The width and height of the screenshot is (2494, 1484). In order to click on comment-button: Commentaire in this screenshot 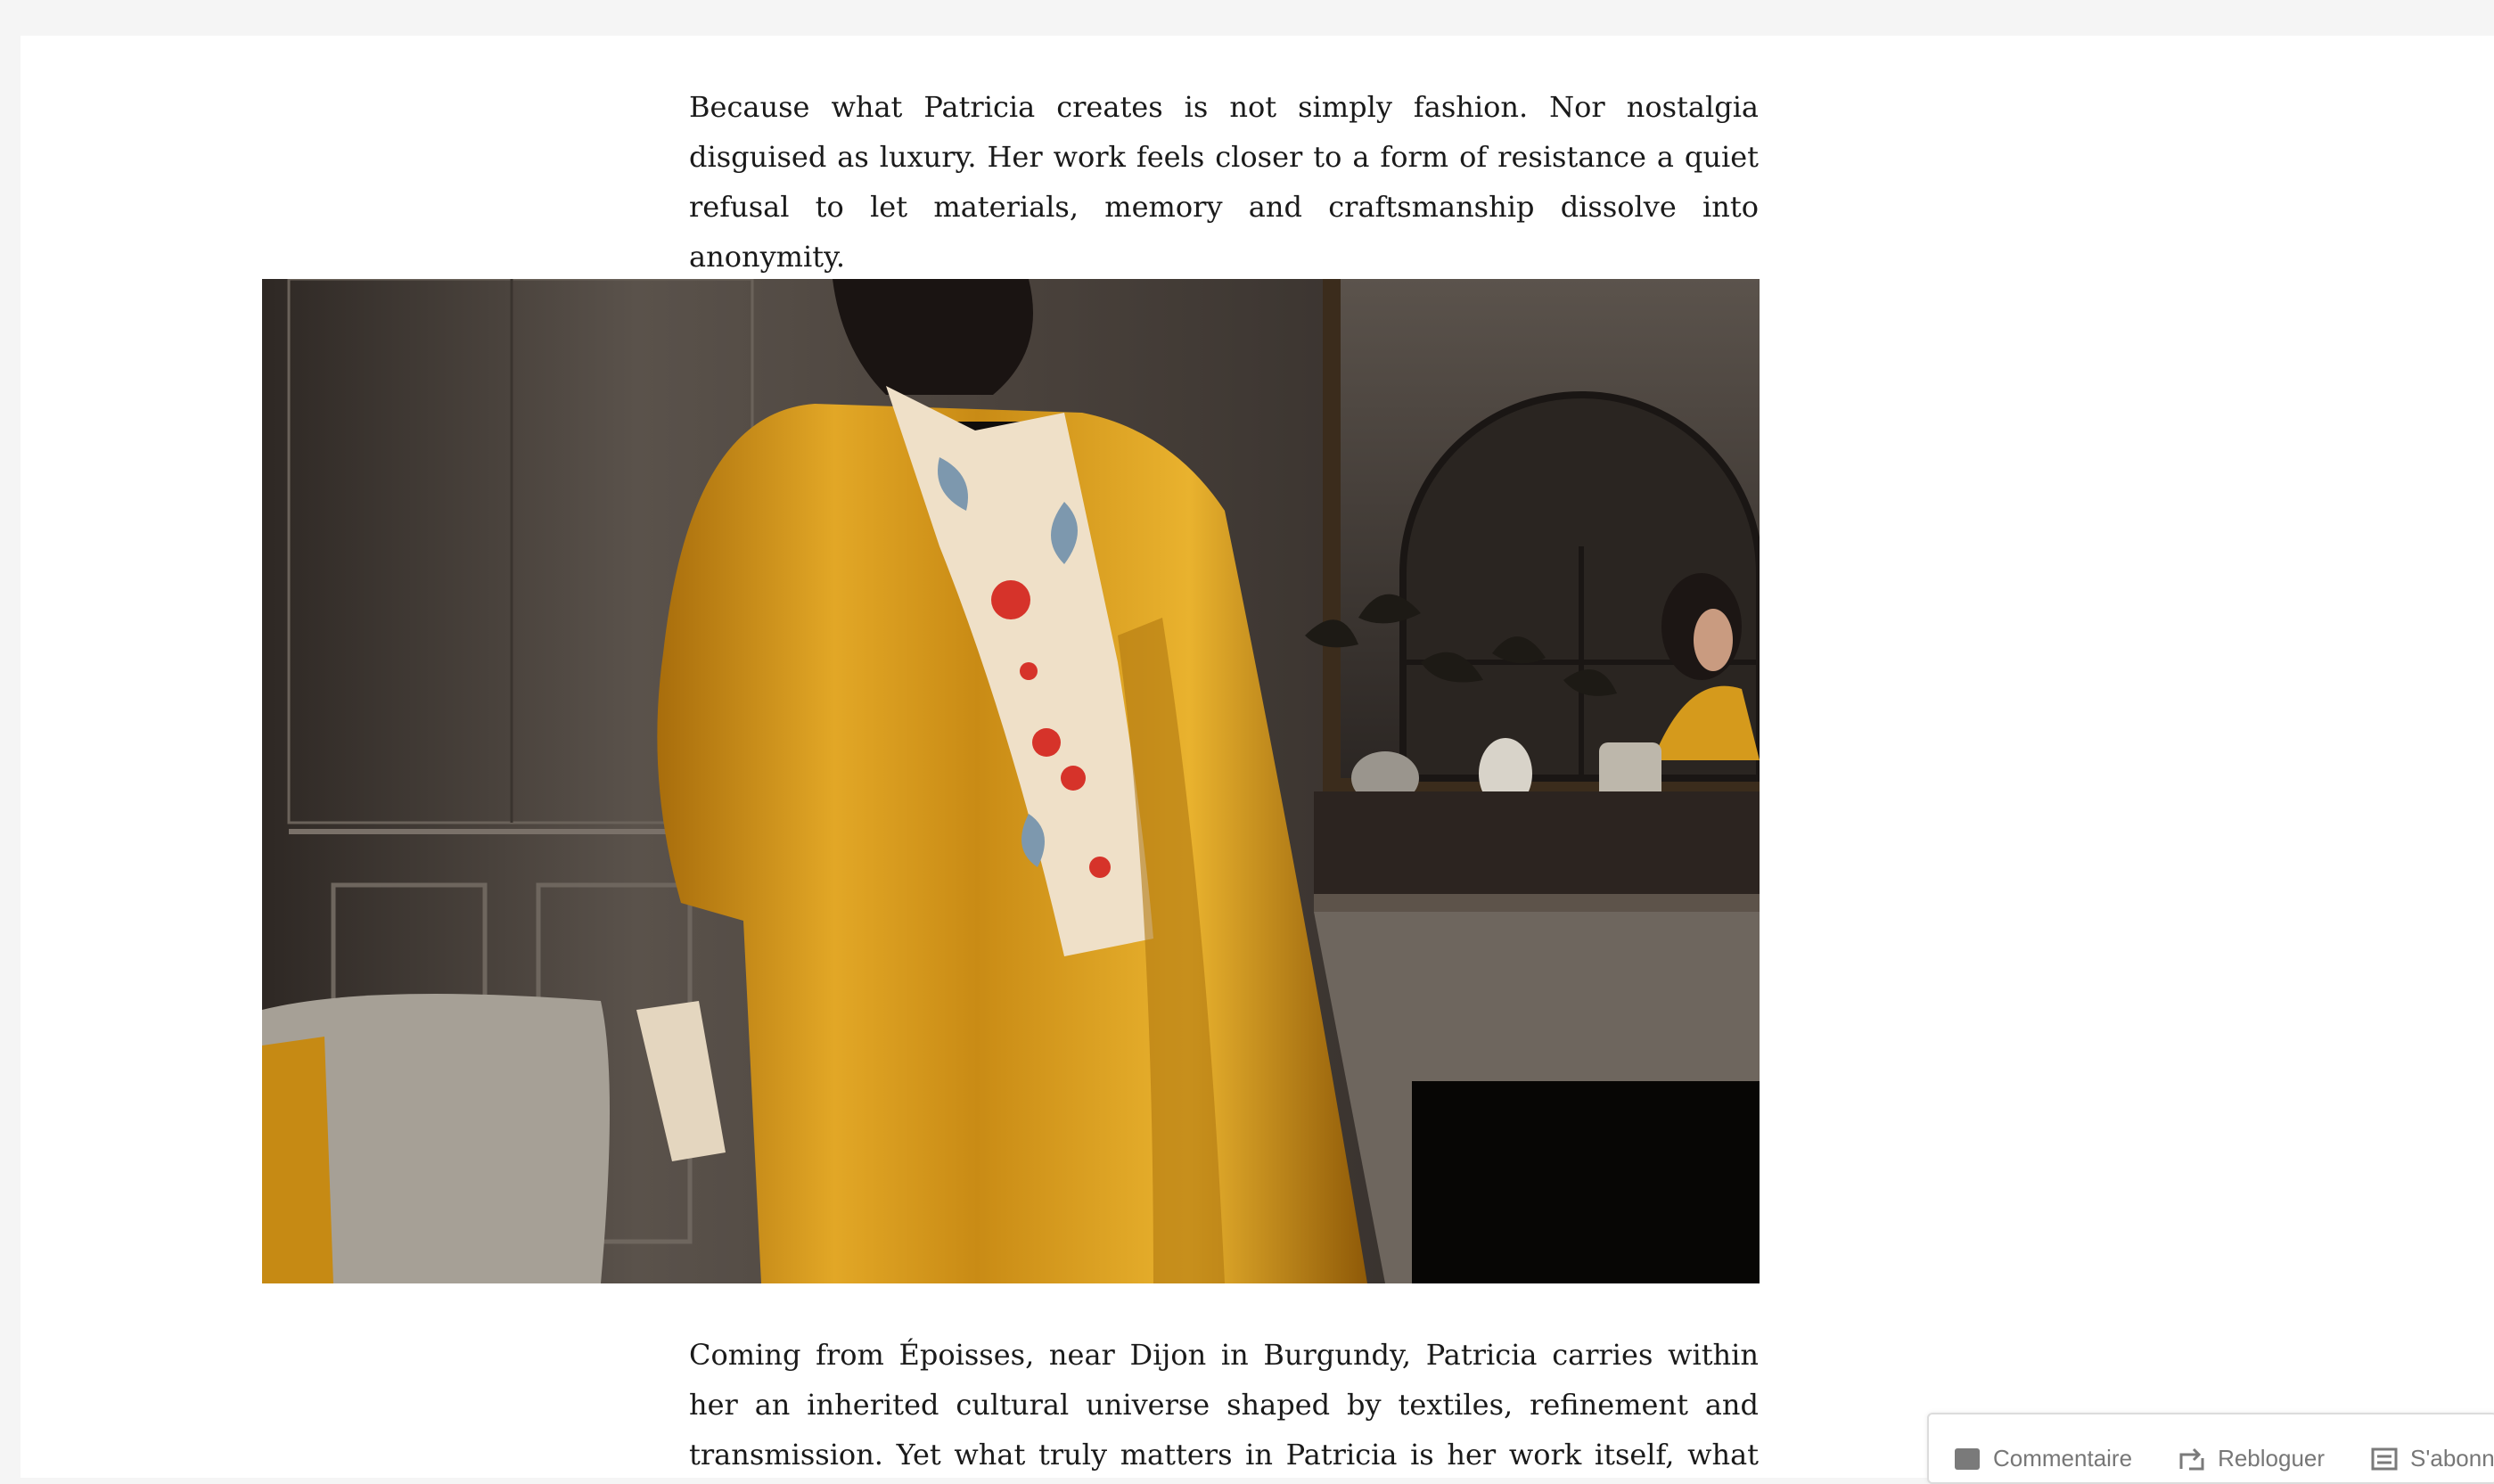, I will do `click(2043, 1458)`.